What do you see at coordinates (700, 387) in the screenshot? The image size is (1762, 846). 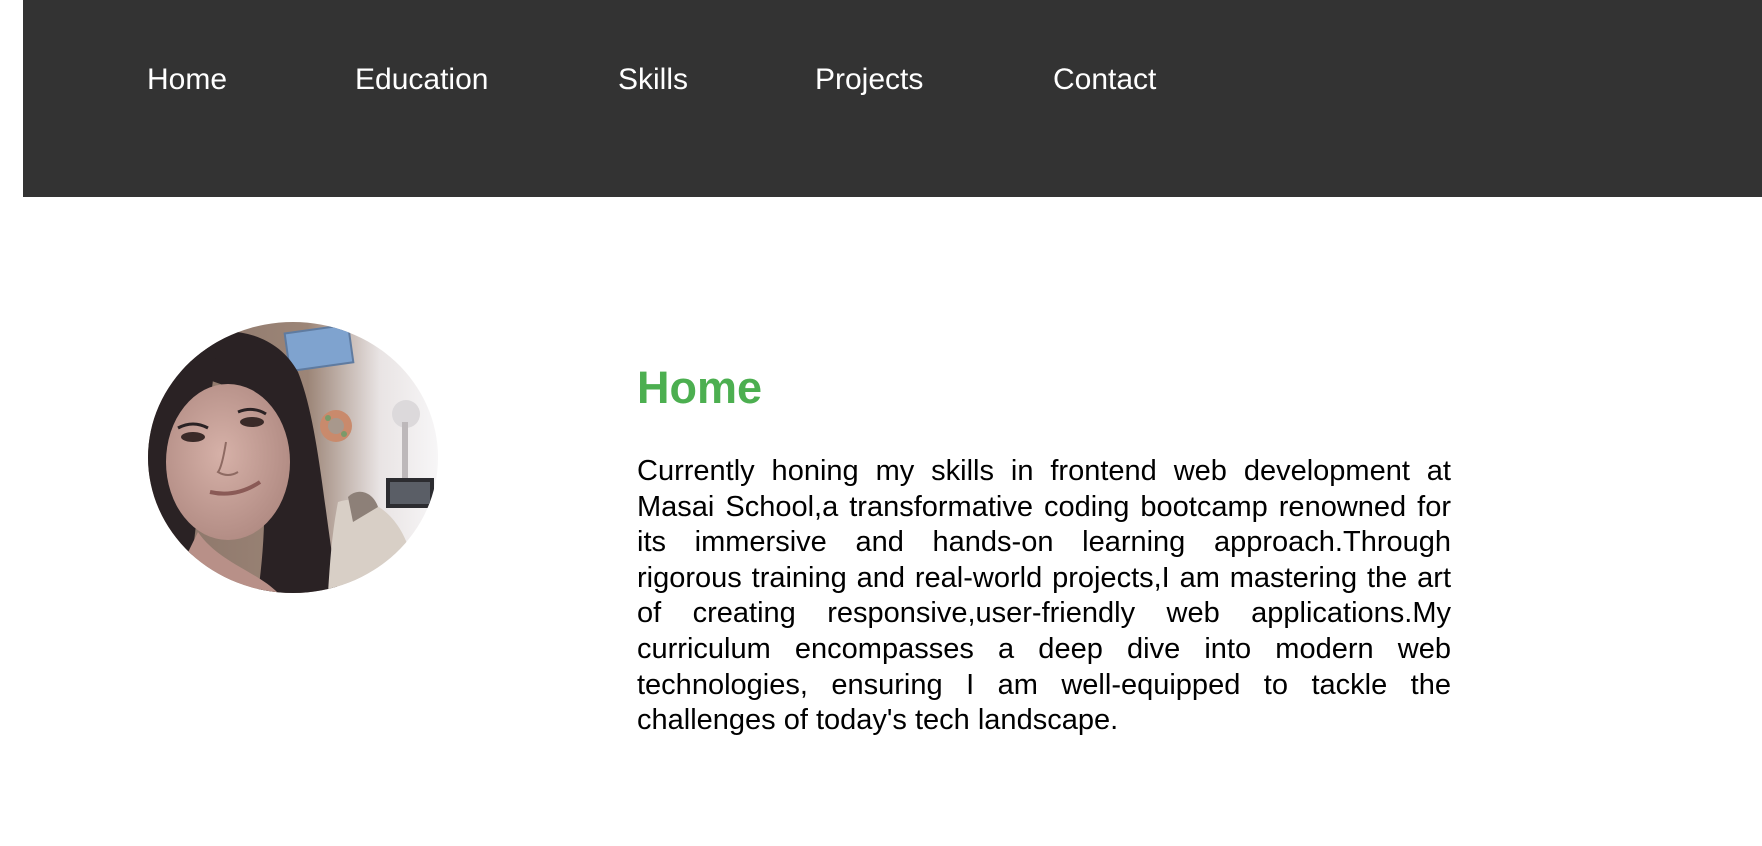 I see `home-heading: Home` at bounding box center [700, 387].